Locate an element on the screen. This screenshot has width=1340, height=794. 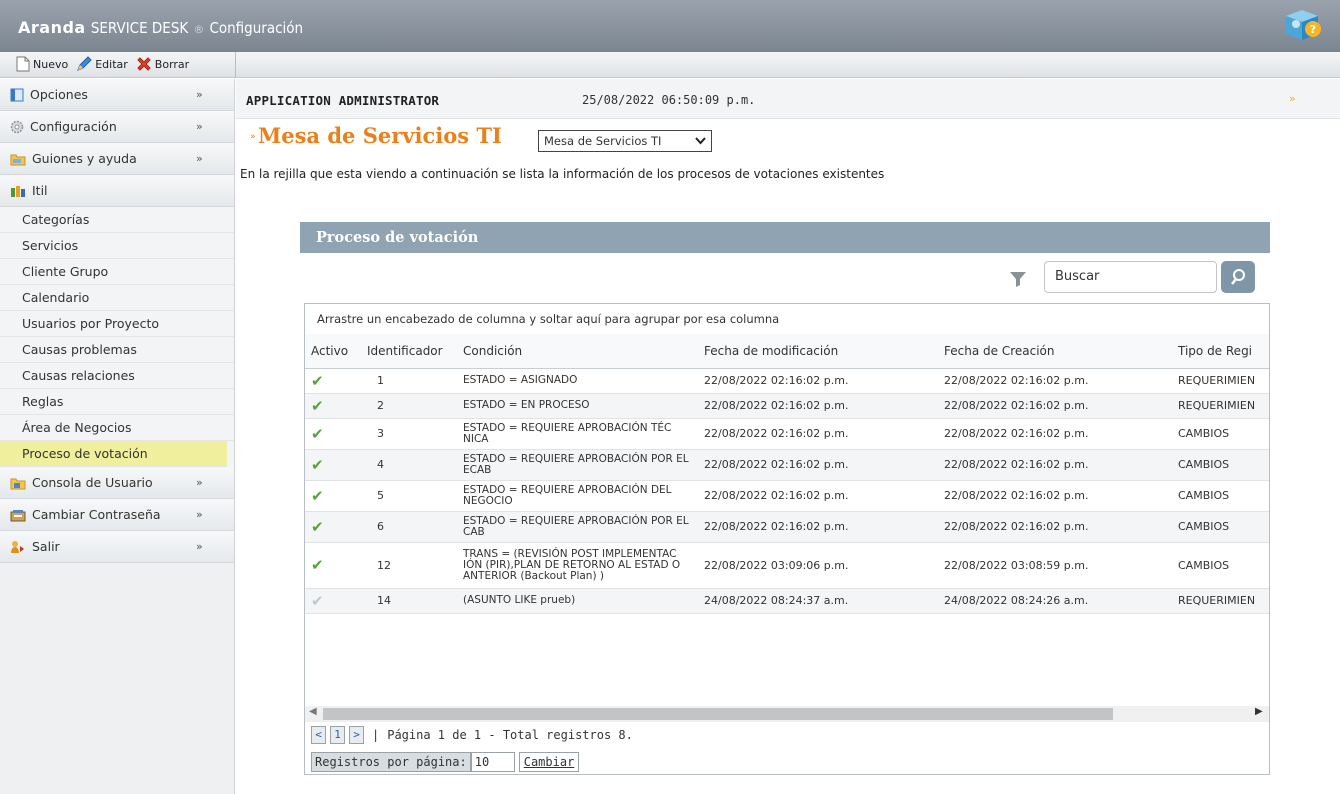
column-header-fecha-creacion: Fecha de Creación is located at coordinates (1055, 351).